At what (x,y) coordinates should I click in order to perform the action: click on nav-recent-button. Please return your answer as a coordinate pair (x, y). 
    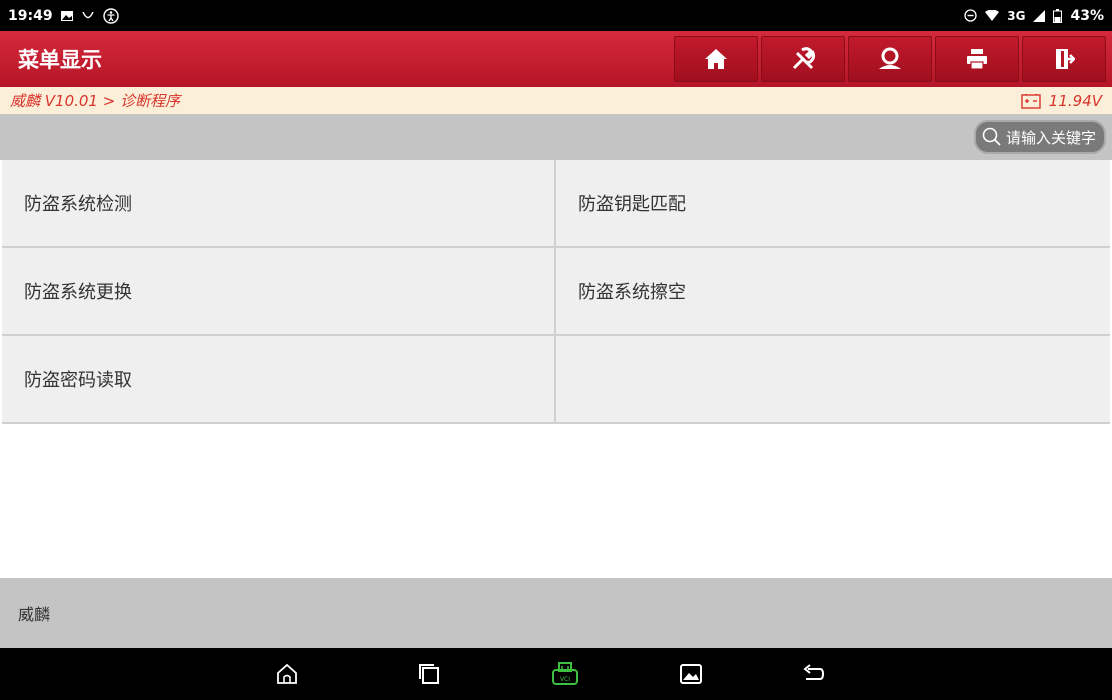
    Looking at the image, I should click on (429, 674).